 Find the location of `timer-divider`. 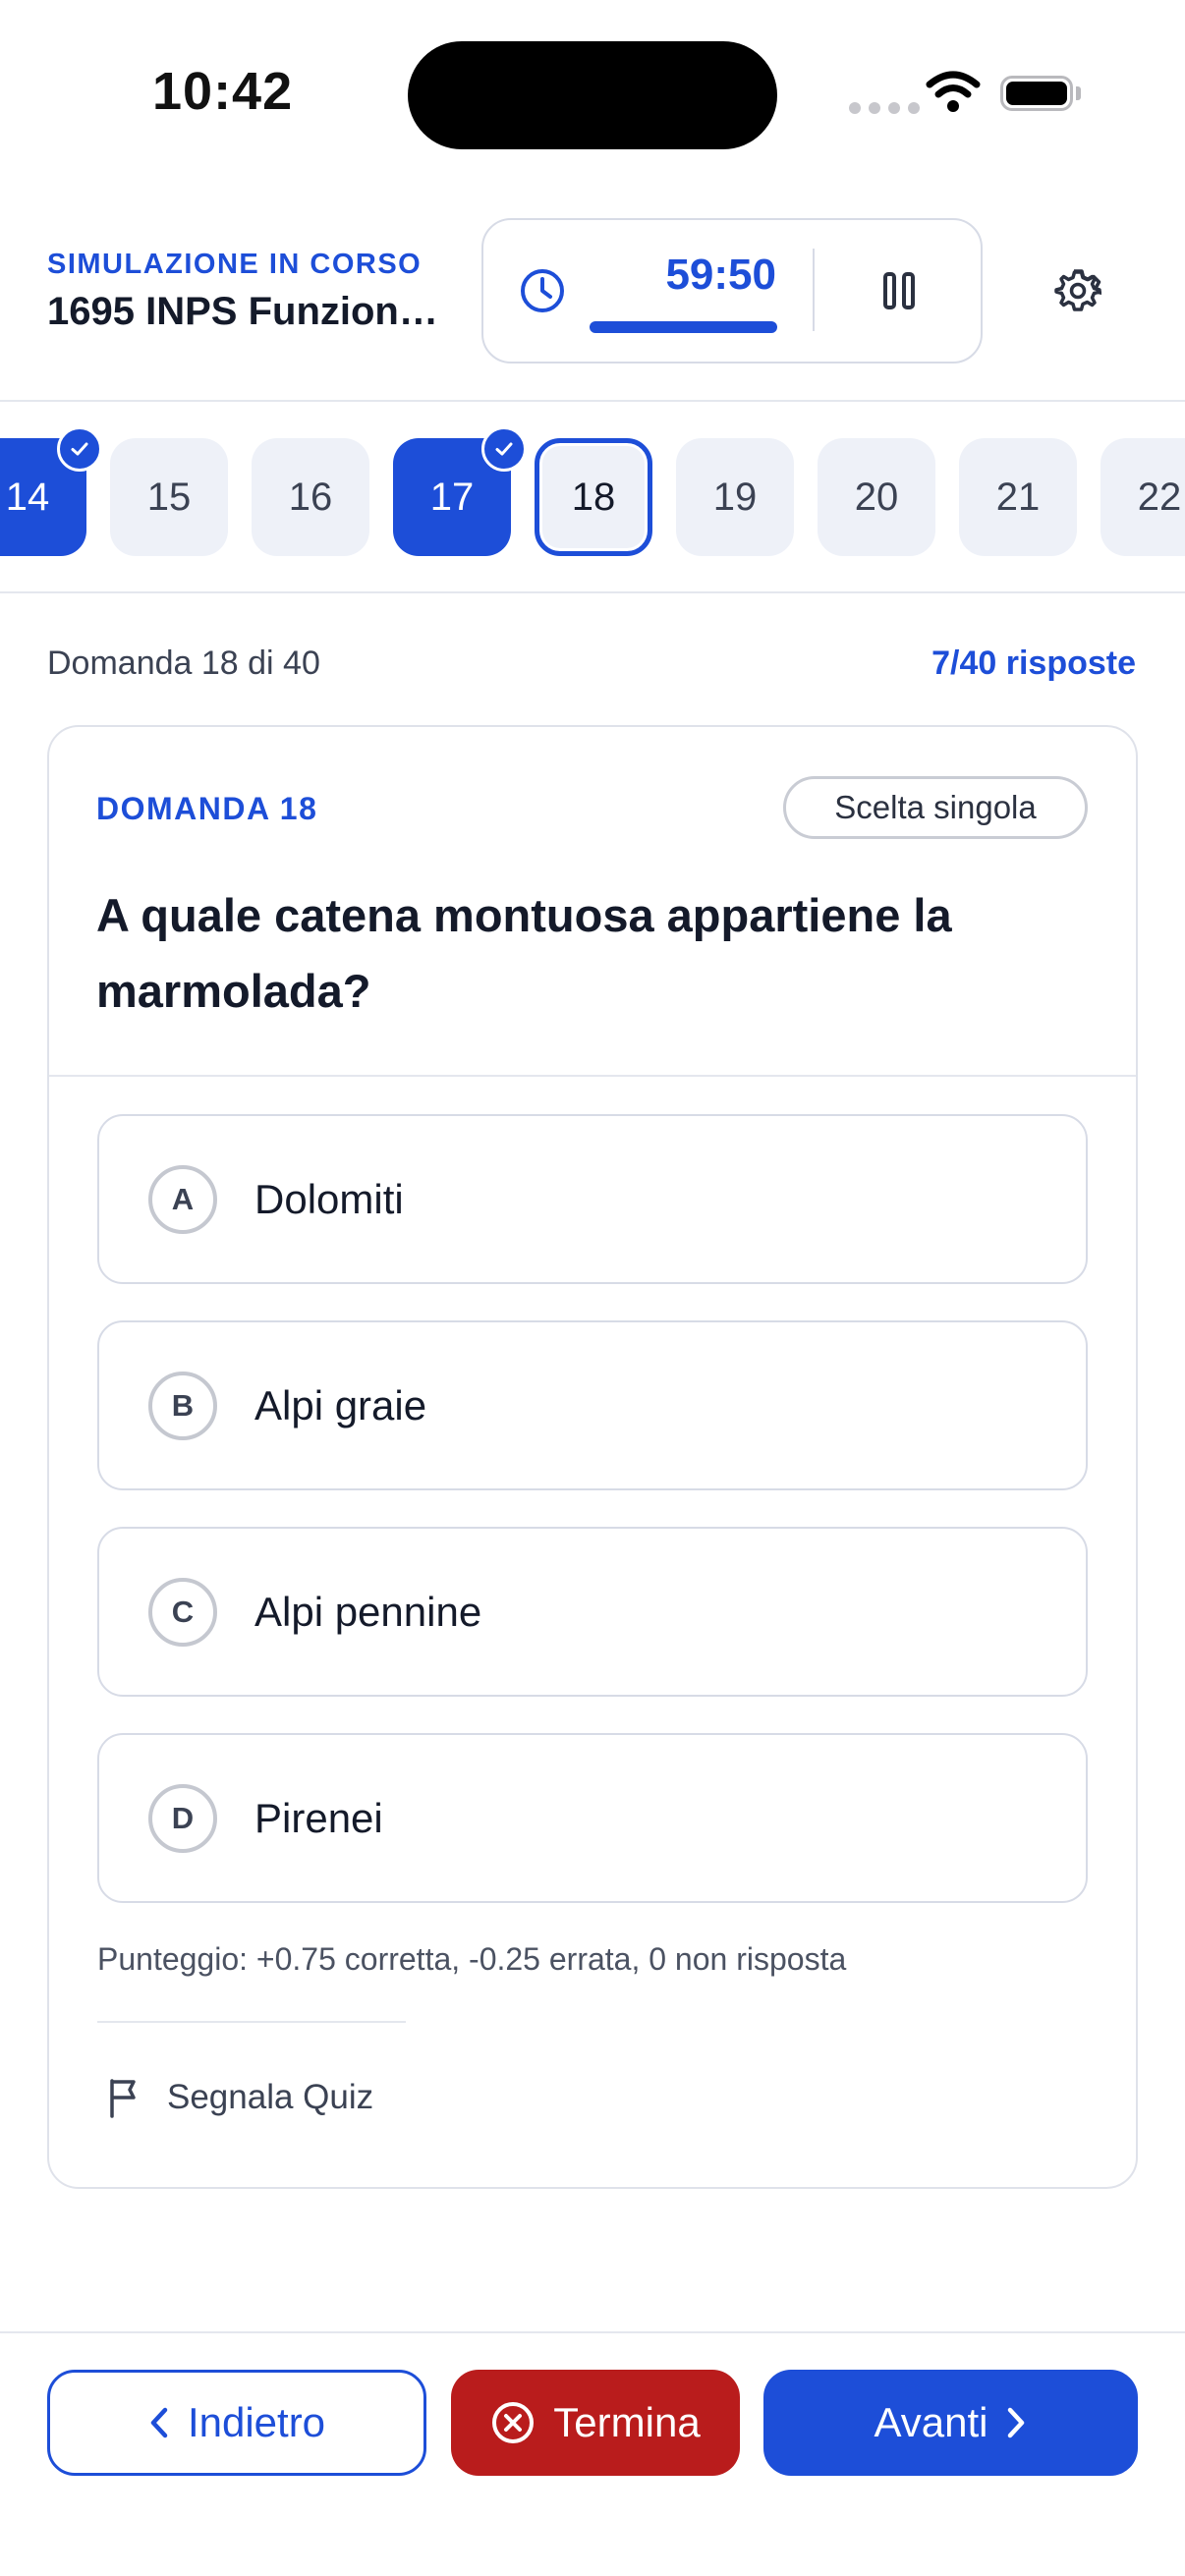

timer-divider is located at coordinates (814, 290).